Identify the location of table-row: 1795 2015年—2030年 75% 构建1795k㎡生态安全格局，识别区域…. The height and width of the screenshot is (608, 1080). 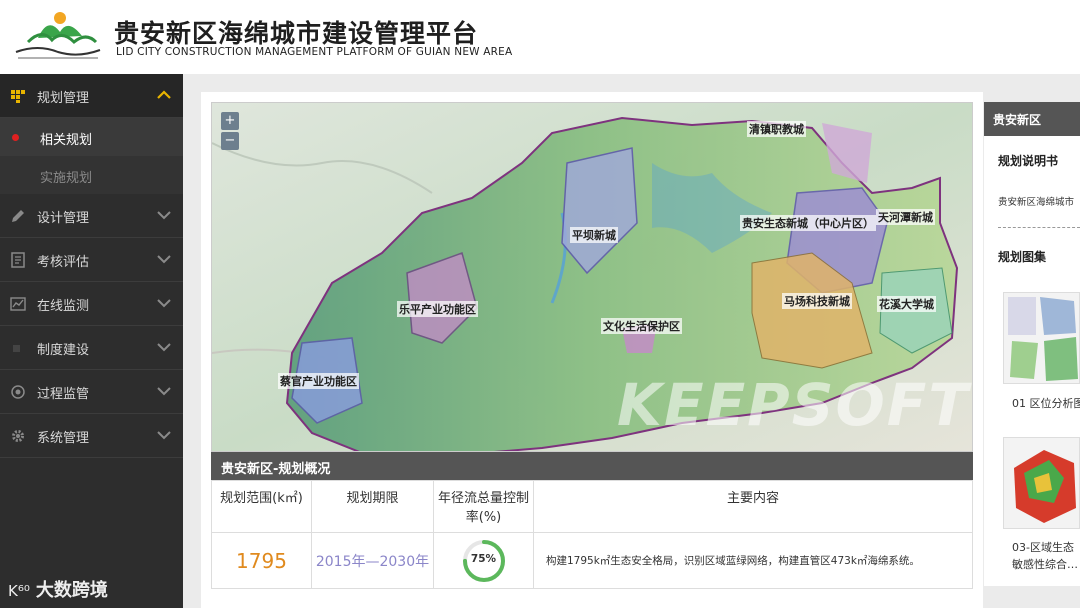
(592, 560).